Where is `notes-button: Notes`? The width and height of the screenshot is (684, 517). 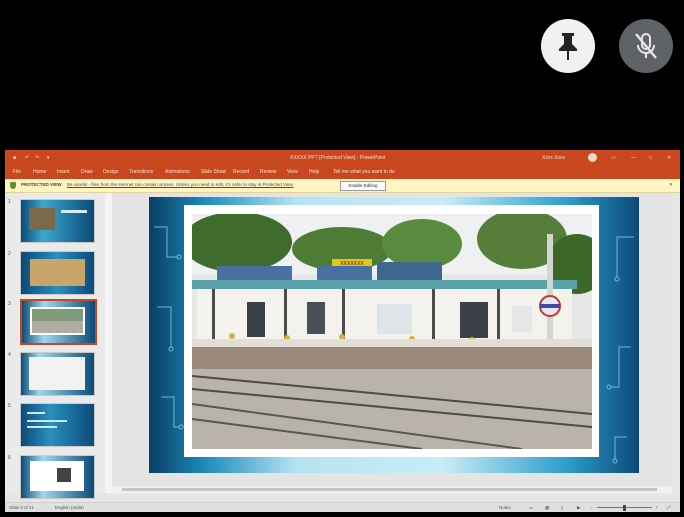
notes-button: Notes is located at coordinates (505, 507).